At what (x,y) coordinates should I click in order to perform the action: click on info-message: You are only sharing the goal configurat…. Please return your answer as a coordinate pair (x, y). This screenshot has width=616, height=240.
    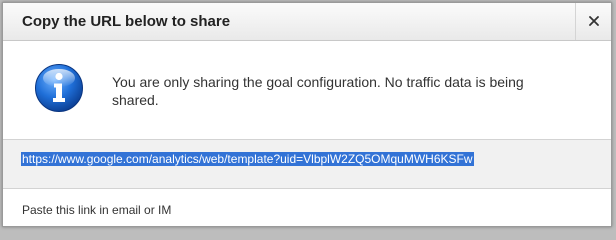
    Looking at the image, I should click on (318, 91).